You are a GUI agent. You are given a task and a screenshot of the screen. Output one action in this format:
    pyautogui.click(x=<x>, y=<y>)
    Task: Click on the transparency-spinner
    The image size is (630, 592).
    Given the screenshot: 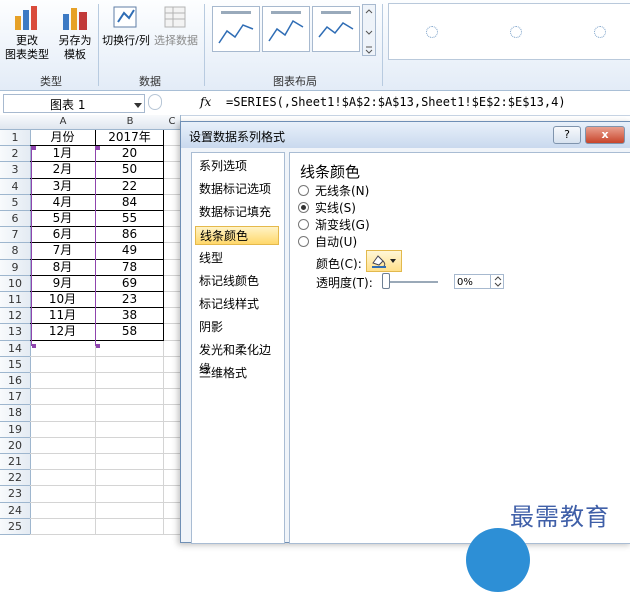 What is the action you would take?
    pyautogui.click(x=497, y=281)
    